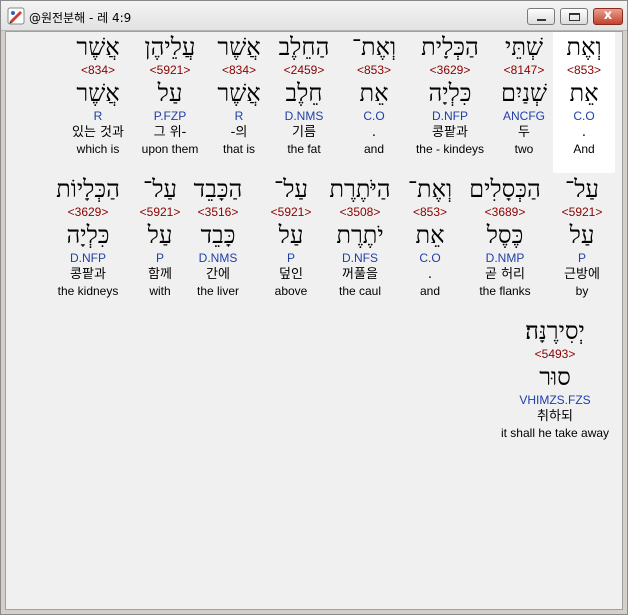  What do you see at coordinates (582, 212) in the screenshot?
I see `strong-number: <5921>` at bounding box center [582, 212].